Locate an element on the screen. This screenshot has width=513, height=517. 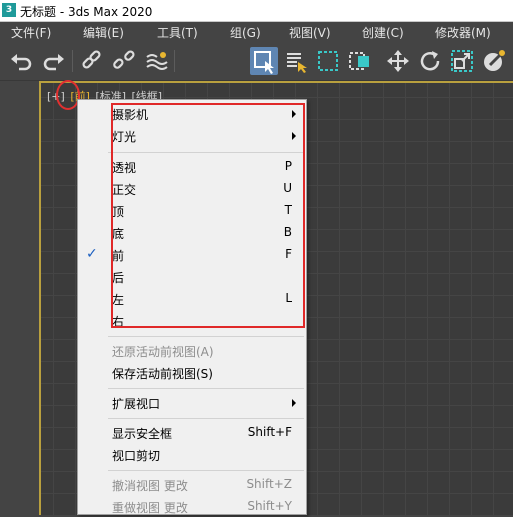
redo-icon is located at coordinates (54, 61).